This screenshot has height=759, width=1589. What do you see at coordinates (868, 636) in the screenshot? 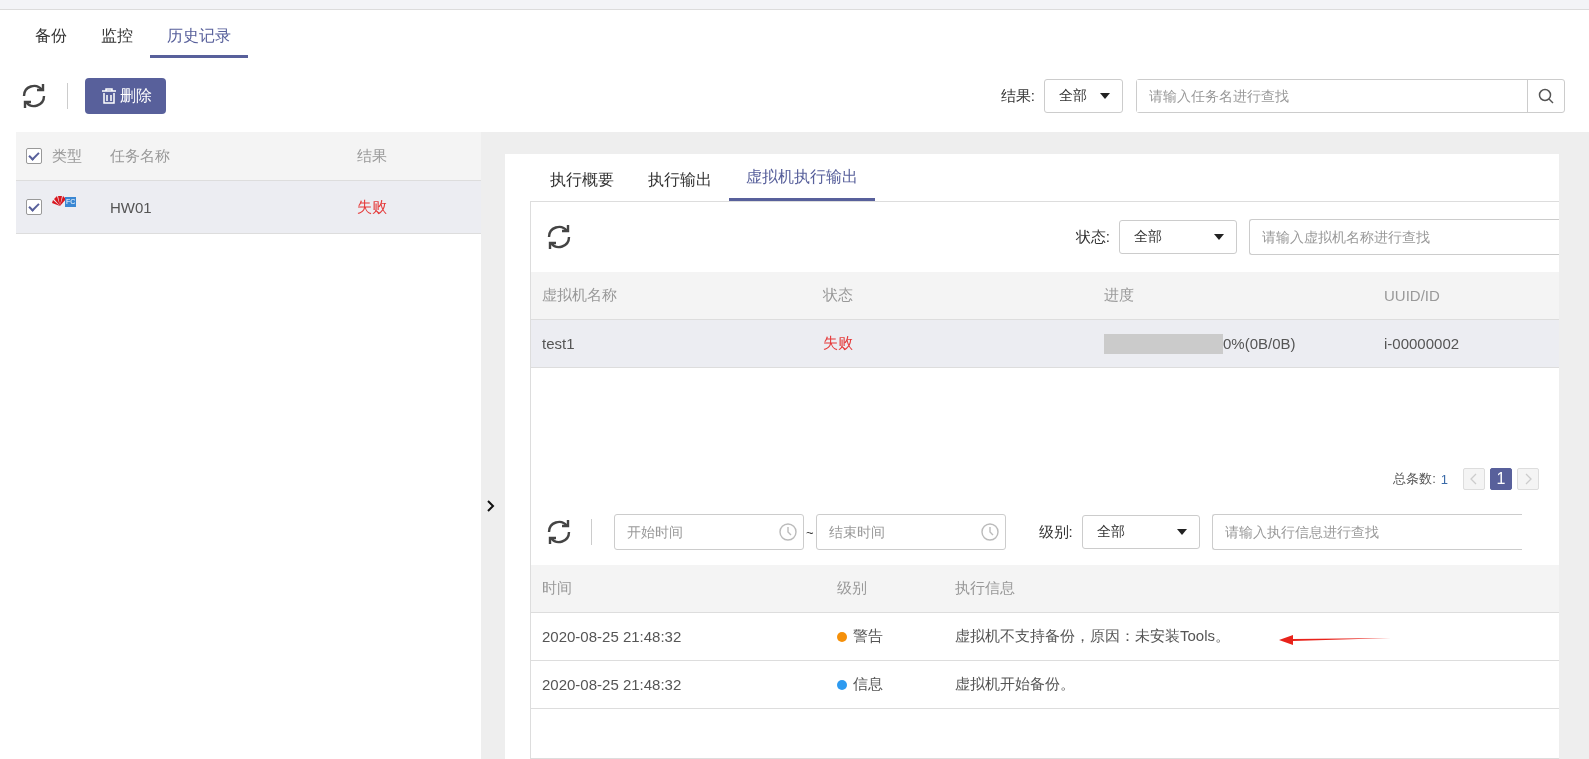
I see `table-cell: 警告` at bounding box center [868, 636].